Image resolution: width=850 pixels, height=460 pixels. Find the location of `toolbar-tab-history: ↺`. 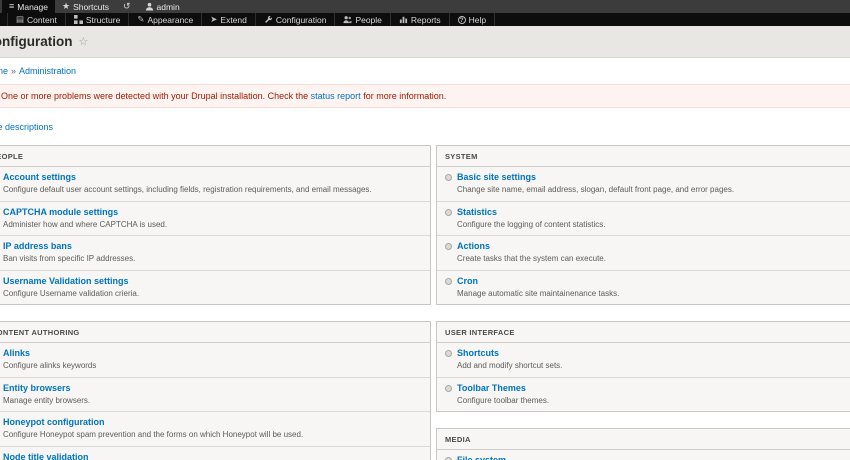

toolbar-tab-history: ↺ is located at coordinates (127, 6).